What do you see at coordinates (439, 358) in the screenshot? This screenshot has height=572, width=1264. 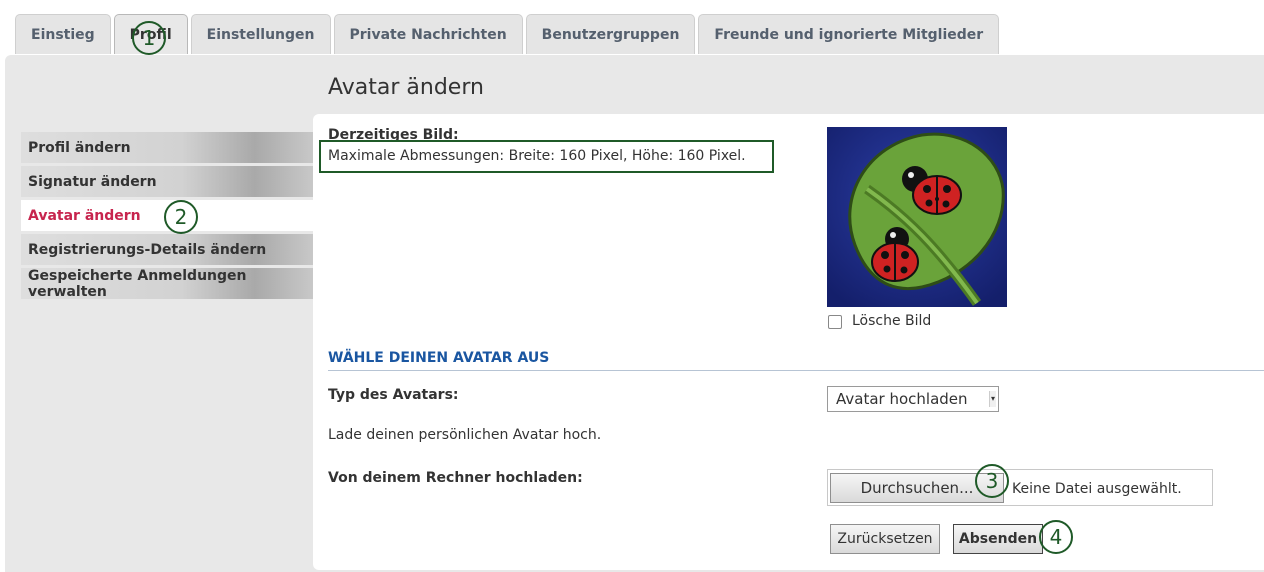 I see `section-heading: WÄHLE DEINEN AVATAR AUS` at bounding box center [439, 358].